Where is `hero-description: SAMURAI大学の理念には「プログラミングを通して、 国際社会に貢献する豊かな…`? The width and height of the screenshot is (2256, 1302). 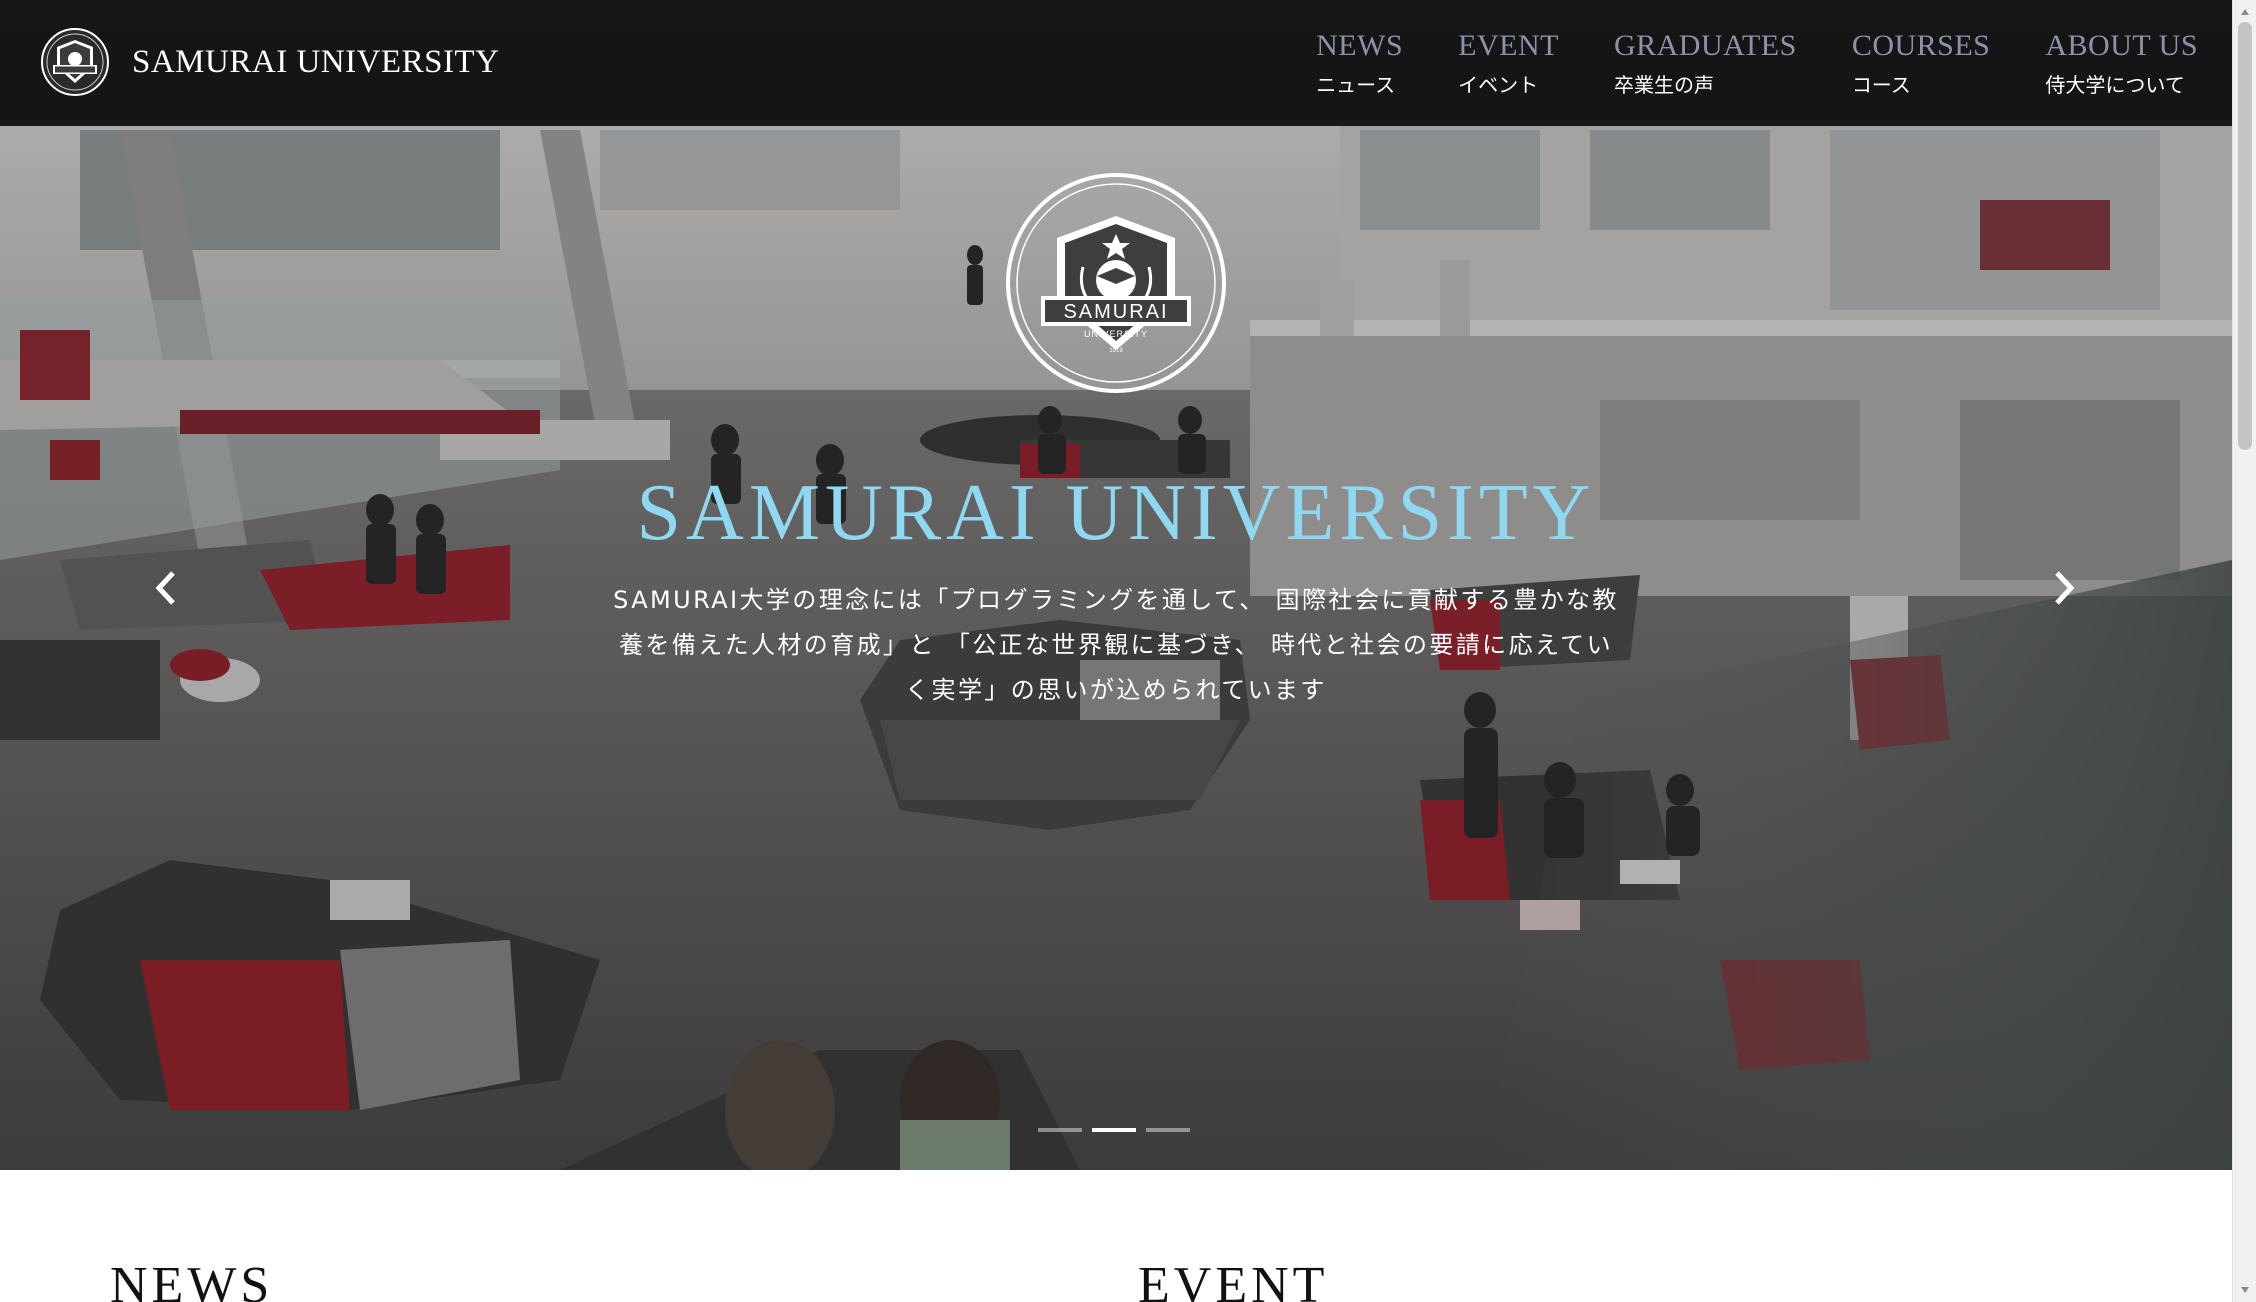
hero-description: SAMURAI大学の理念には「プログラミングを通して、 国際社会に貢献する豊かな… is located at coordinates (1116, 645).